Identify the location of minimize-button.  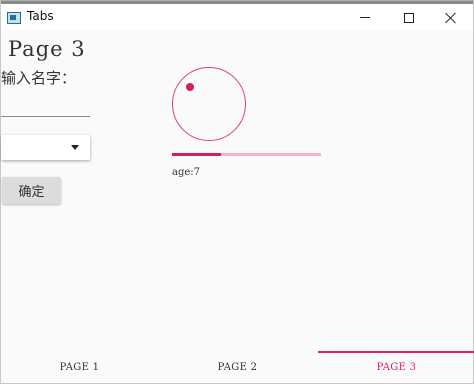
(365, 17).